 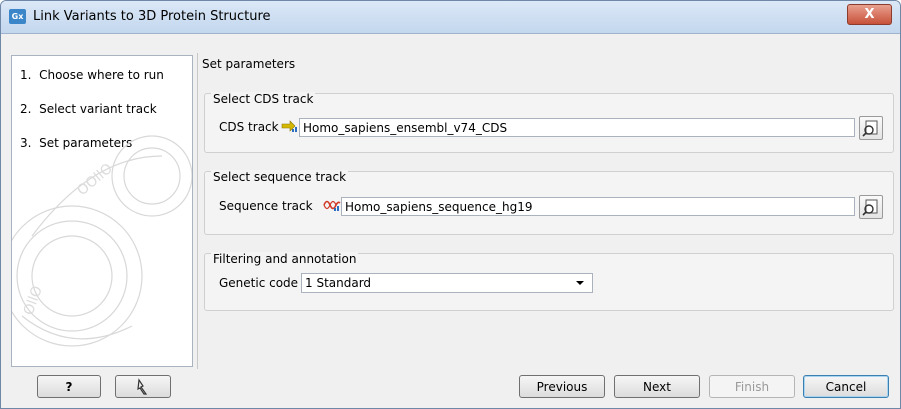 I want to click on chevron-down-icon, so click(x=580, y=283).